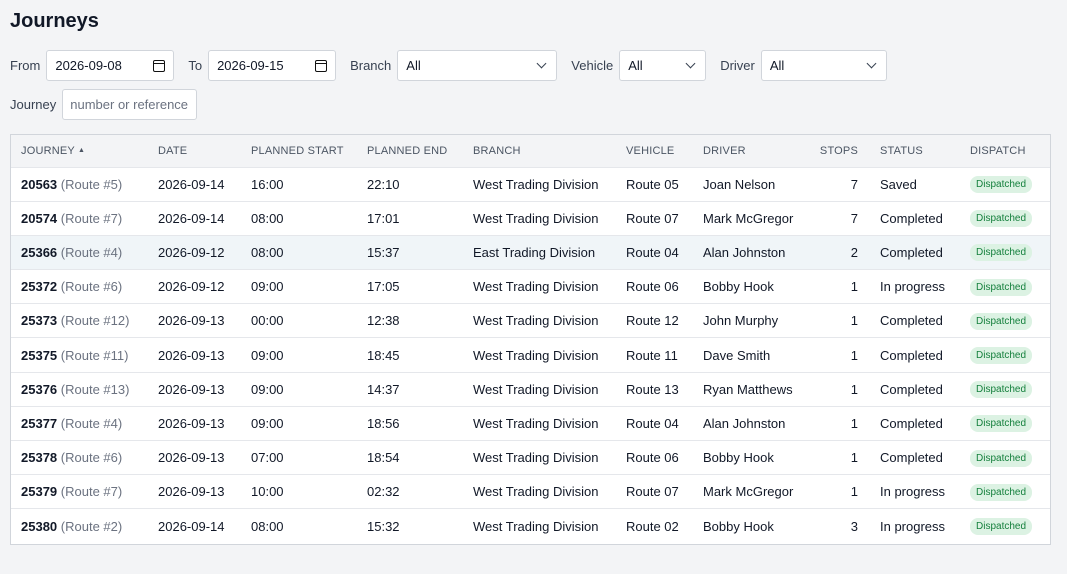  What do you see at coordinates (750, 218) in the screenshot?
I see `cell-driver: Mark McGregor` at bounding box center [750, 218].